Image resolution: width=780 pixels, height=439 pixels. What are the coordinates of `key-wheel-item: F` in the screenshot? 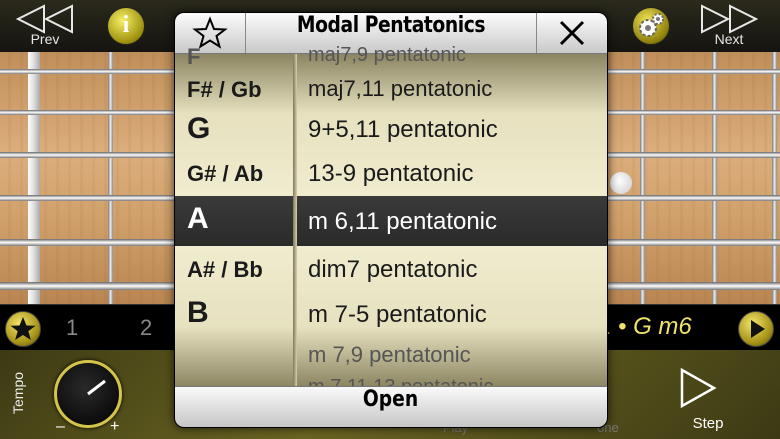 It's located at (193, 57).